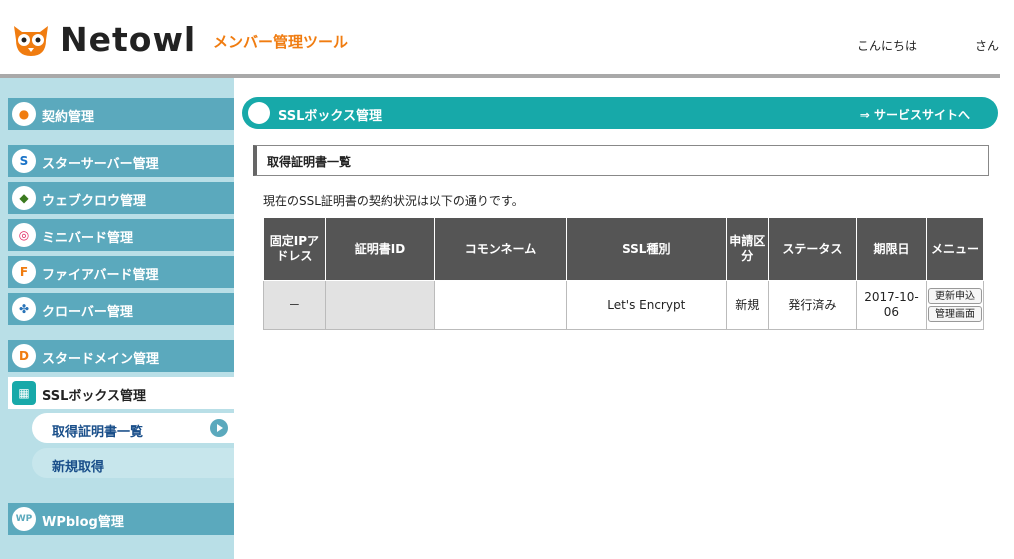  Describe the element at coordinates (646, 305) in the screenshot. I see `cell-ssl-type: Let's Encrypt` at that location.